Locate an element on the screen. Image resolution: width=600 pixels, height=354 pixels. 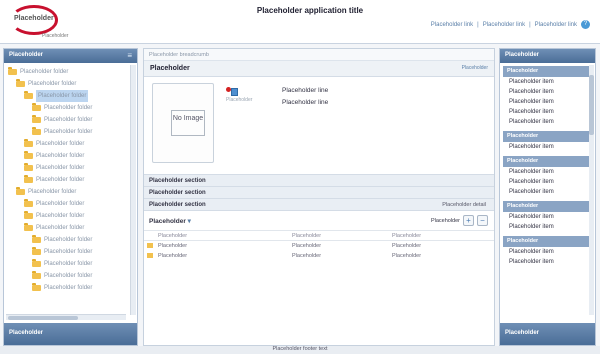
document-thumbnail: No Image is located at coordinates (183, 123).